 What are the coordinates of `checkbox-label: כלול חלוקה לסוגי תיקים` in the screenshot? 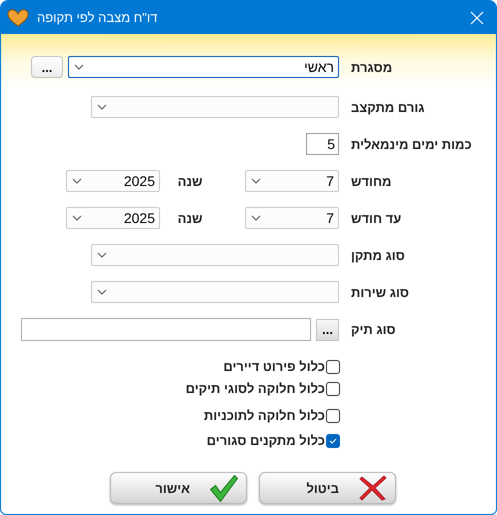 It's located at (255, 388).